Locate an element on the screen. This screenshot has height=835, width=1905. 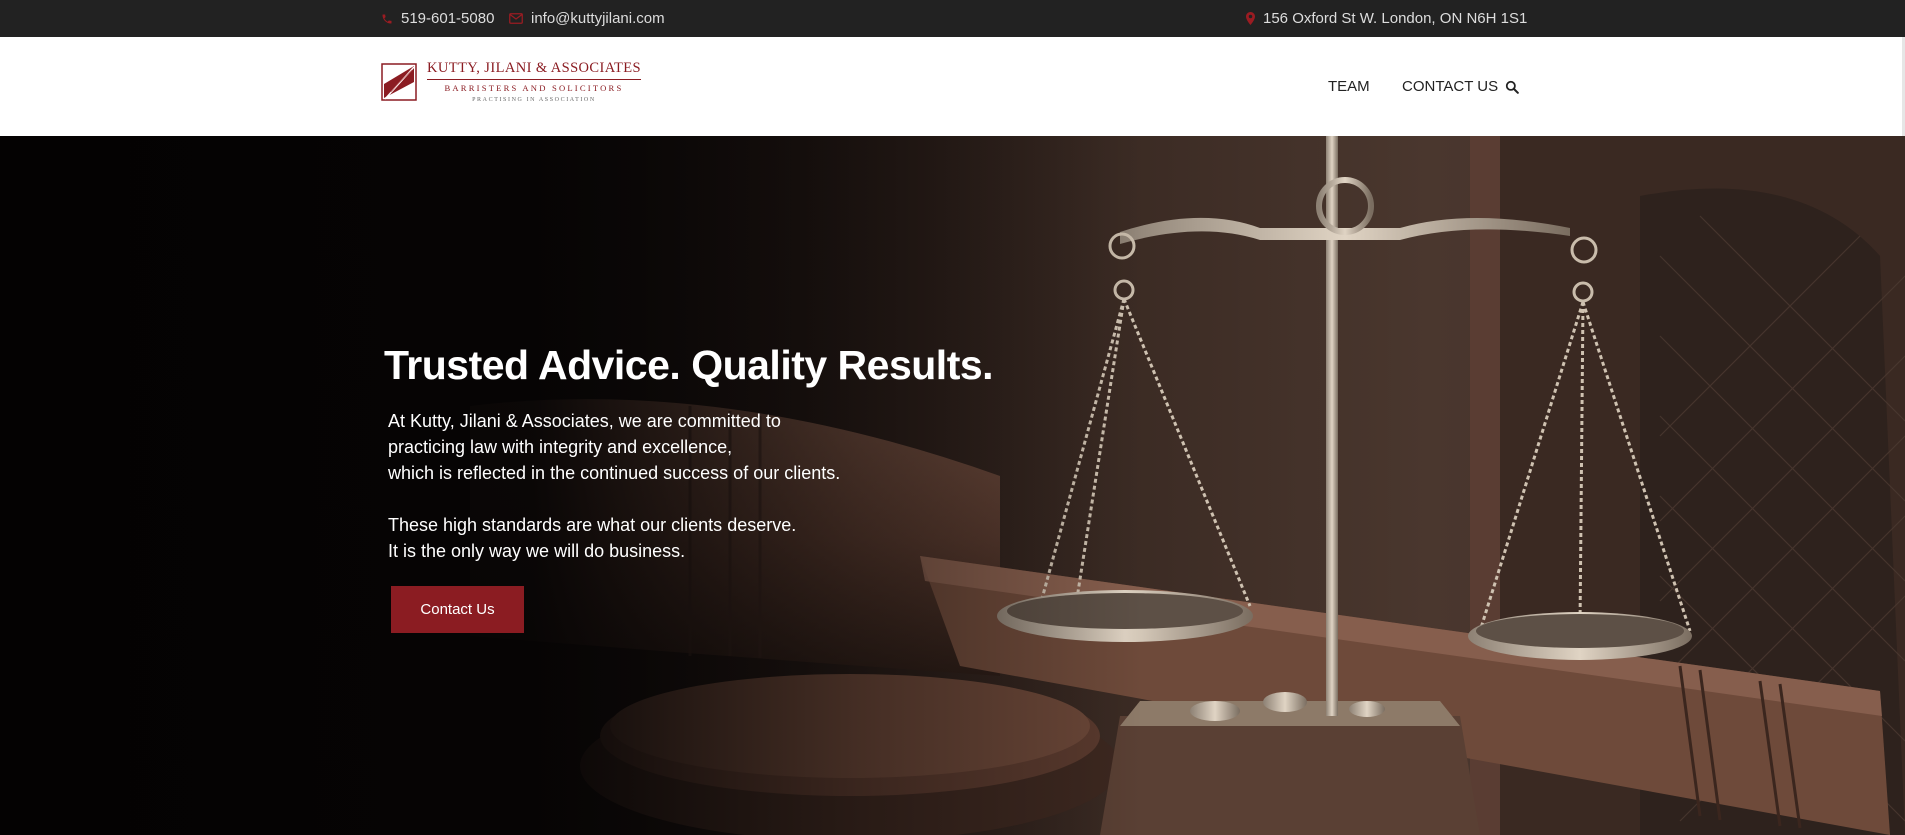
search-button is located at coordinates (1512, 86).